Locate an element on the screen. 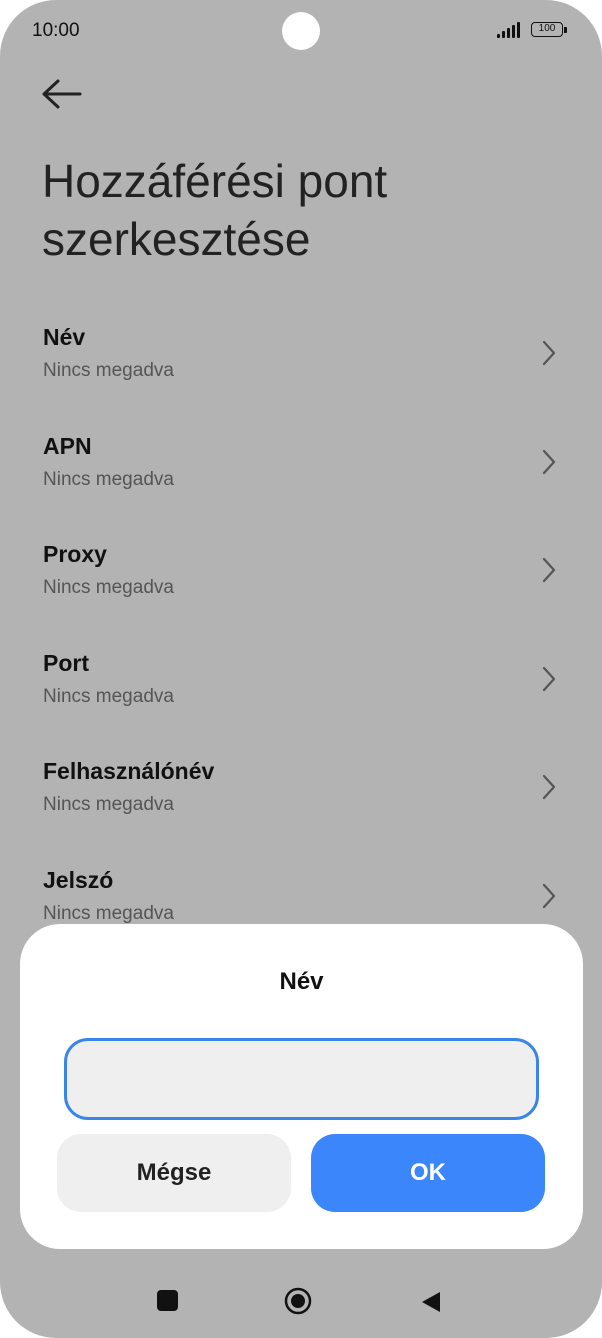 This screenshot has height=1338, width=602. dialog-title: Név is located at coordinates (301, 981).